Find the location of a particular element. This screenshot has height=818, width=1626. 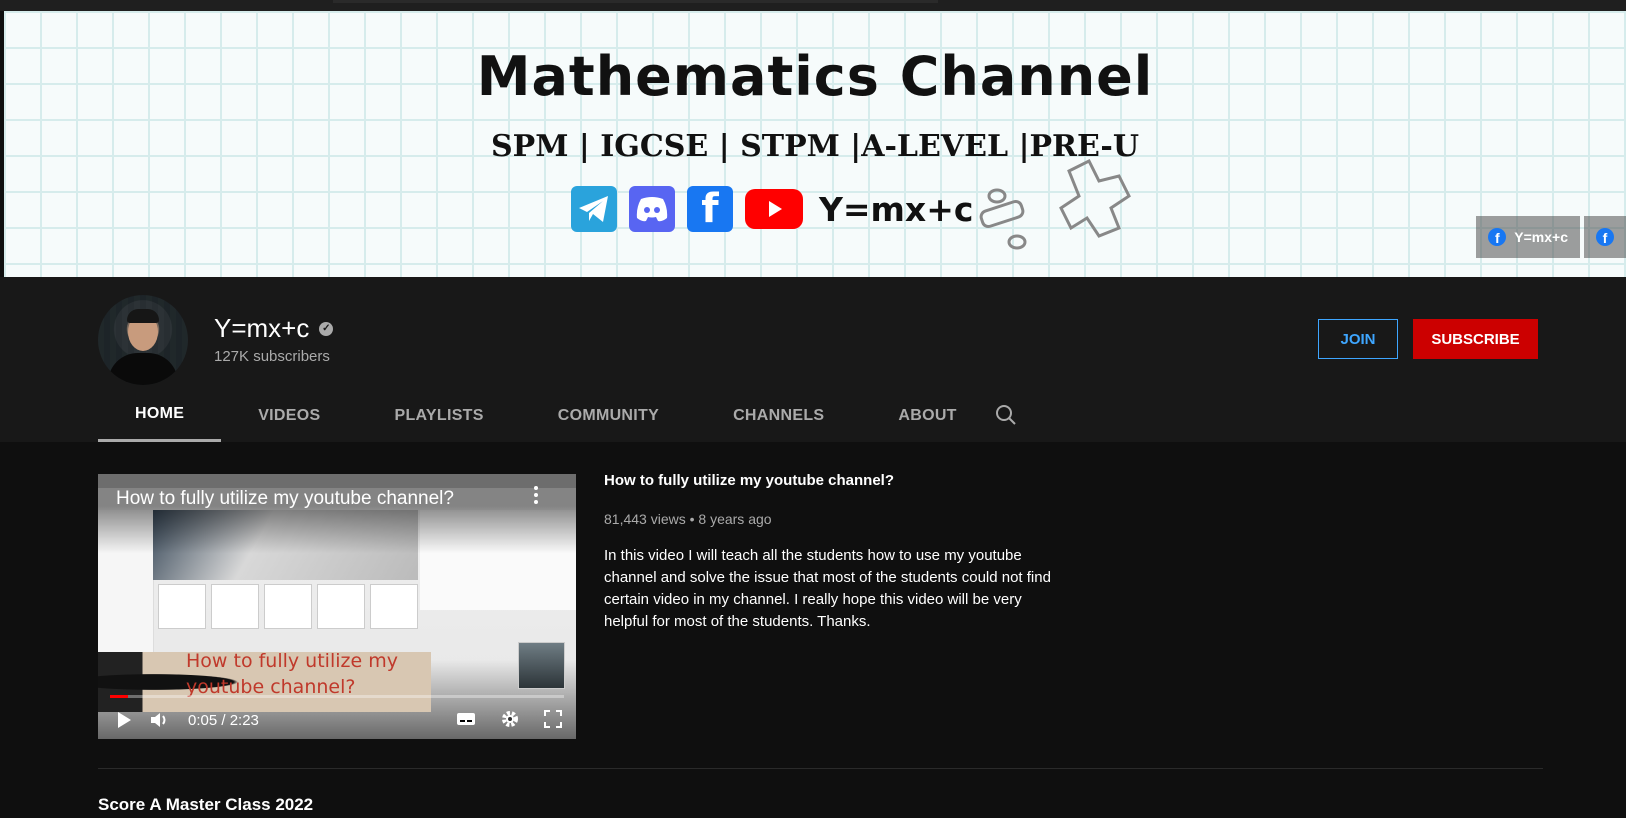

banner-handle: Y=mx+c is located at coordinates (896, 209).